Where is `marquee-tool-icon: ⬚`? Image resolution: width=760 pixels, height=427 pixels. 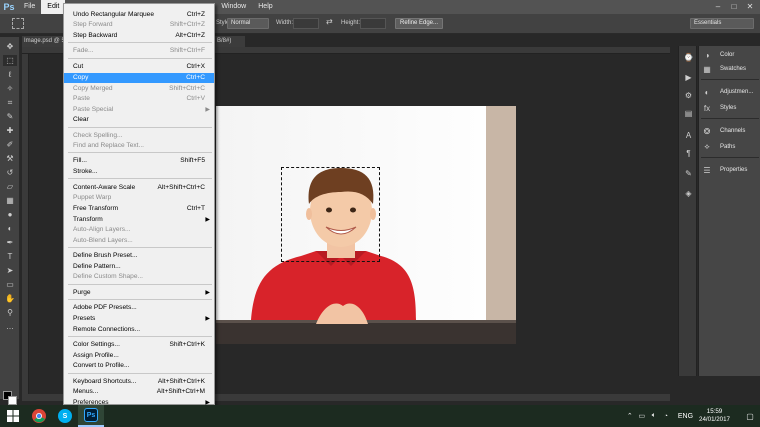 marquee-tool-icon: ⬚ is located at coordinates (10, 60).